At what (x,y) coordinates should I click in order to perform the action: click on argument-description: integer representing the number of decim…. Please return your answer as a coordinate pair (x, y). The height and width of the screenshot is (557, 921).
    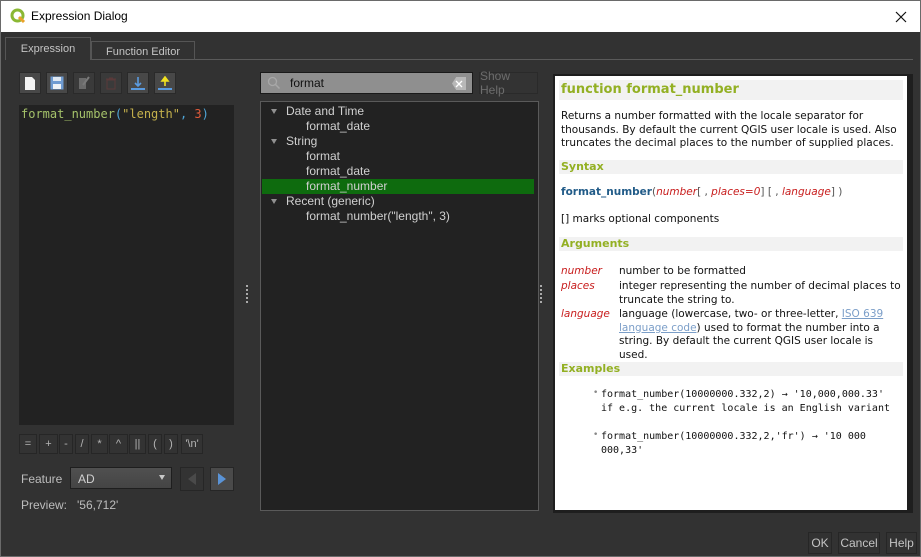
    Looking at the image, I should click on (760, 293).